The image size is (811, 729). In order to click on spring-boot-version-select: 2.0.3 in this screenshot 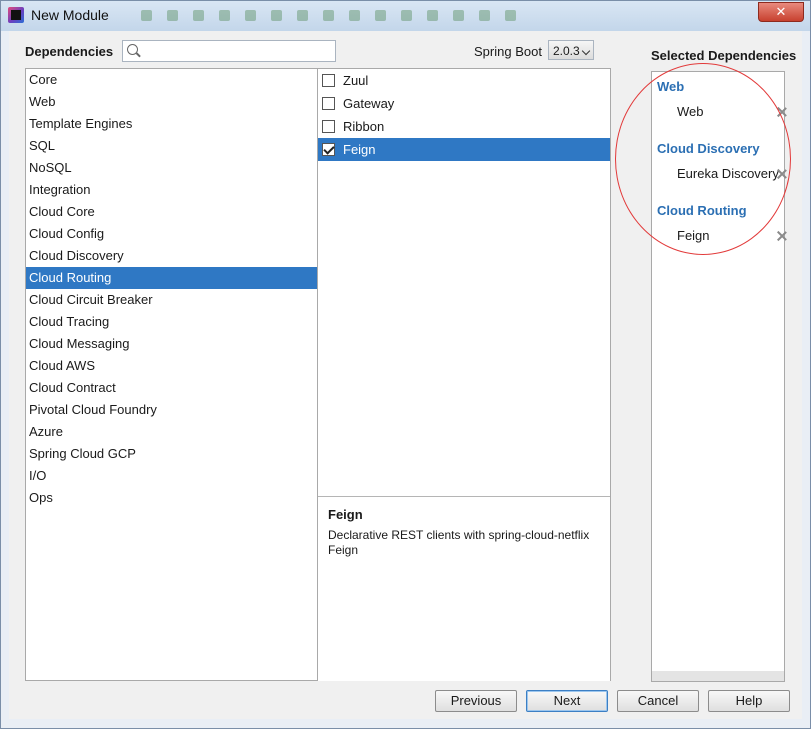, I will do `click(571, 50)`.